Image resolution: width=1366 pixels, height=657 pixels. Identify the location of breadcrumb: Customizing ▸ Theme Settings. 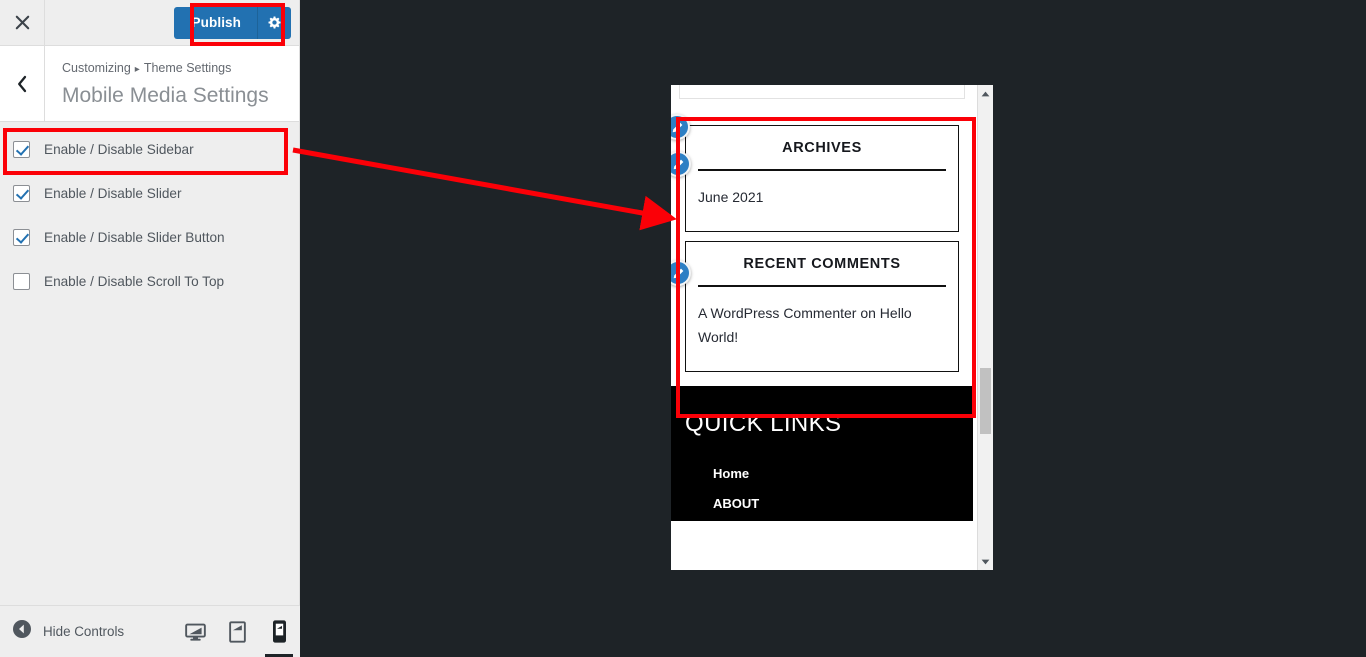
(180, 69).